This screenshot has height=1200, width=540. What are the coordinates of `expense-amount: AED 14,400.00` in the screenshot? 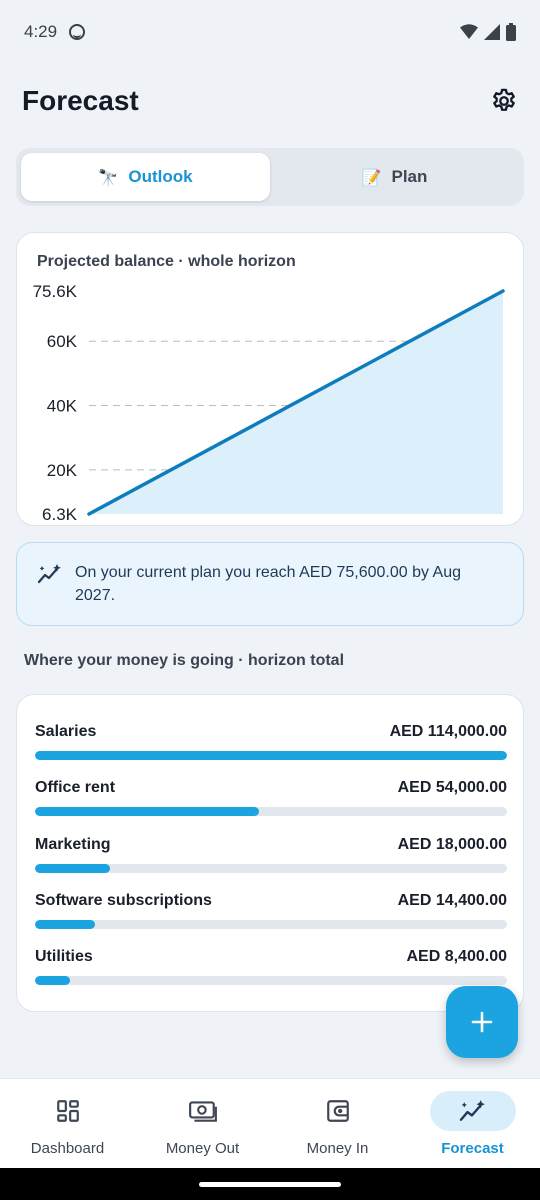 It's located at (452, 900).